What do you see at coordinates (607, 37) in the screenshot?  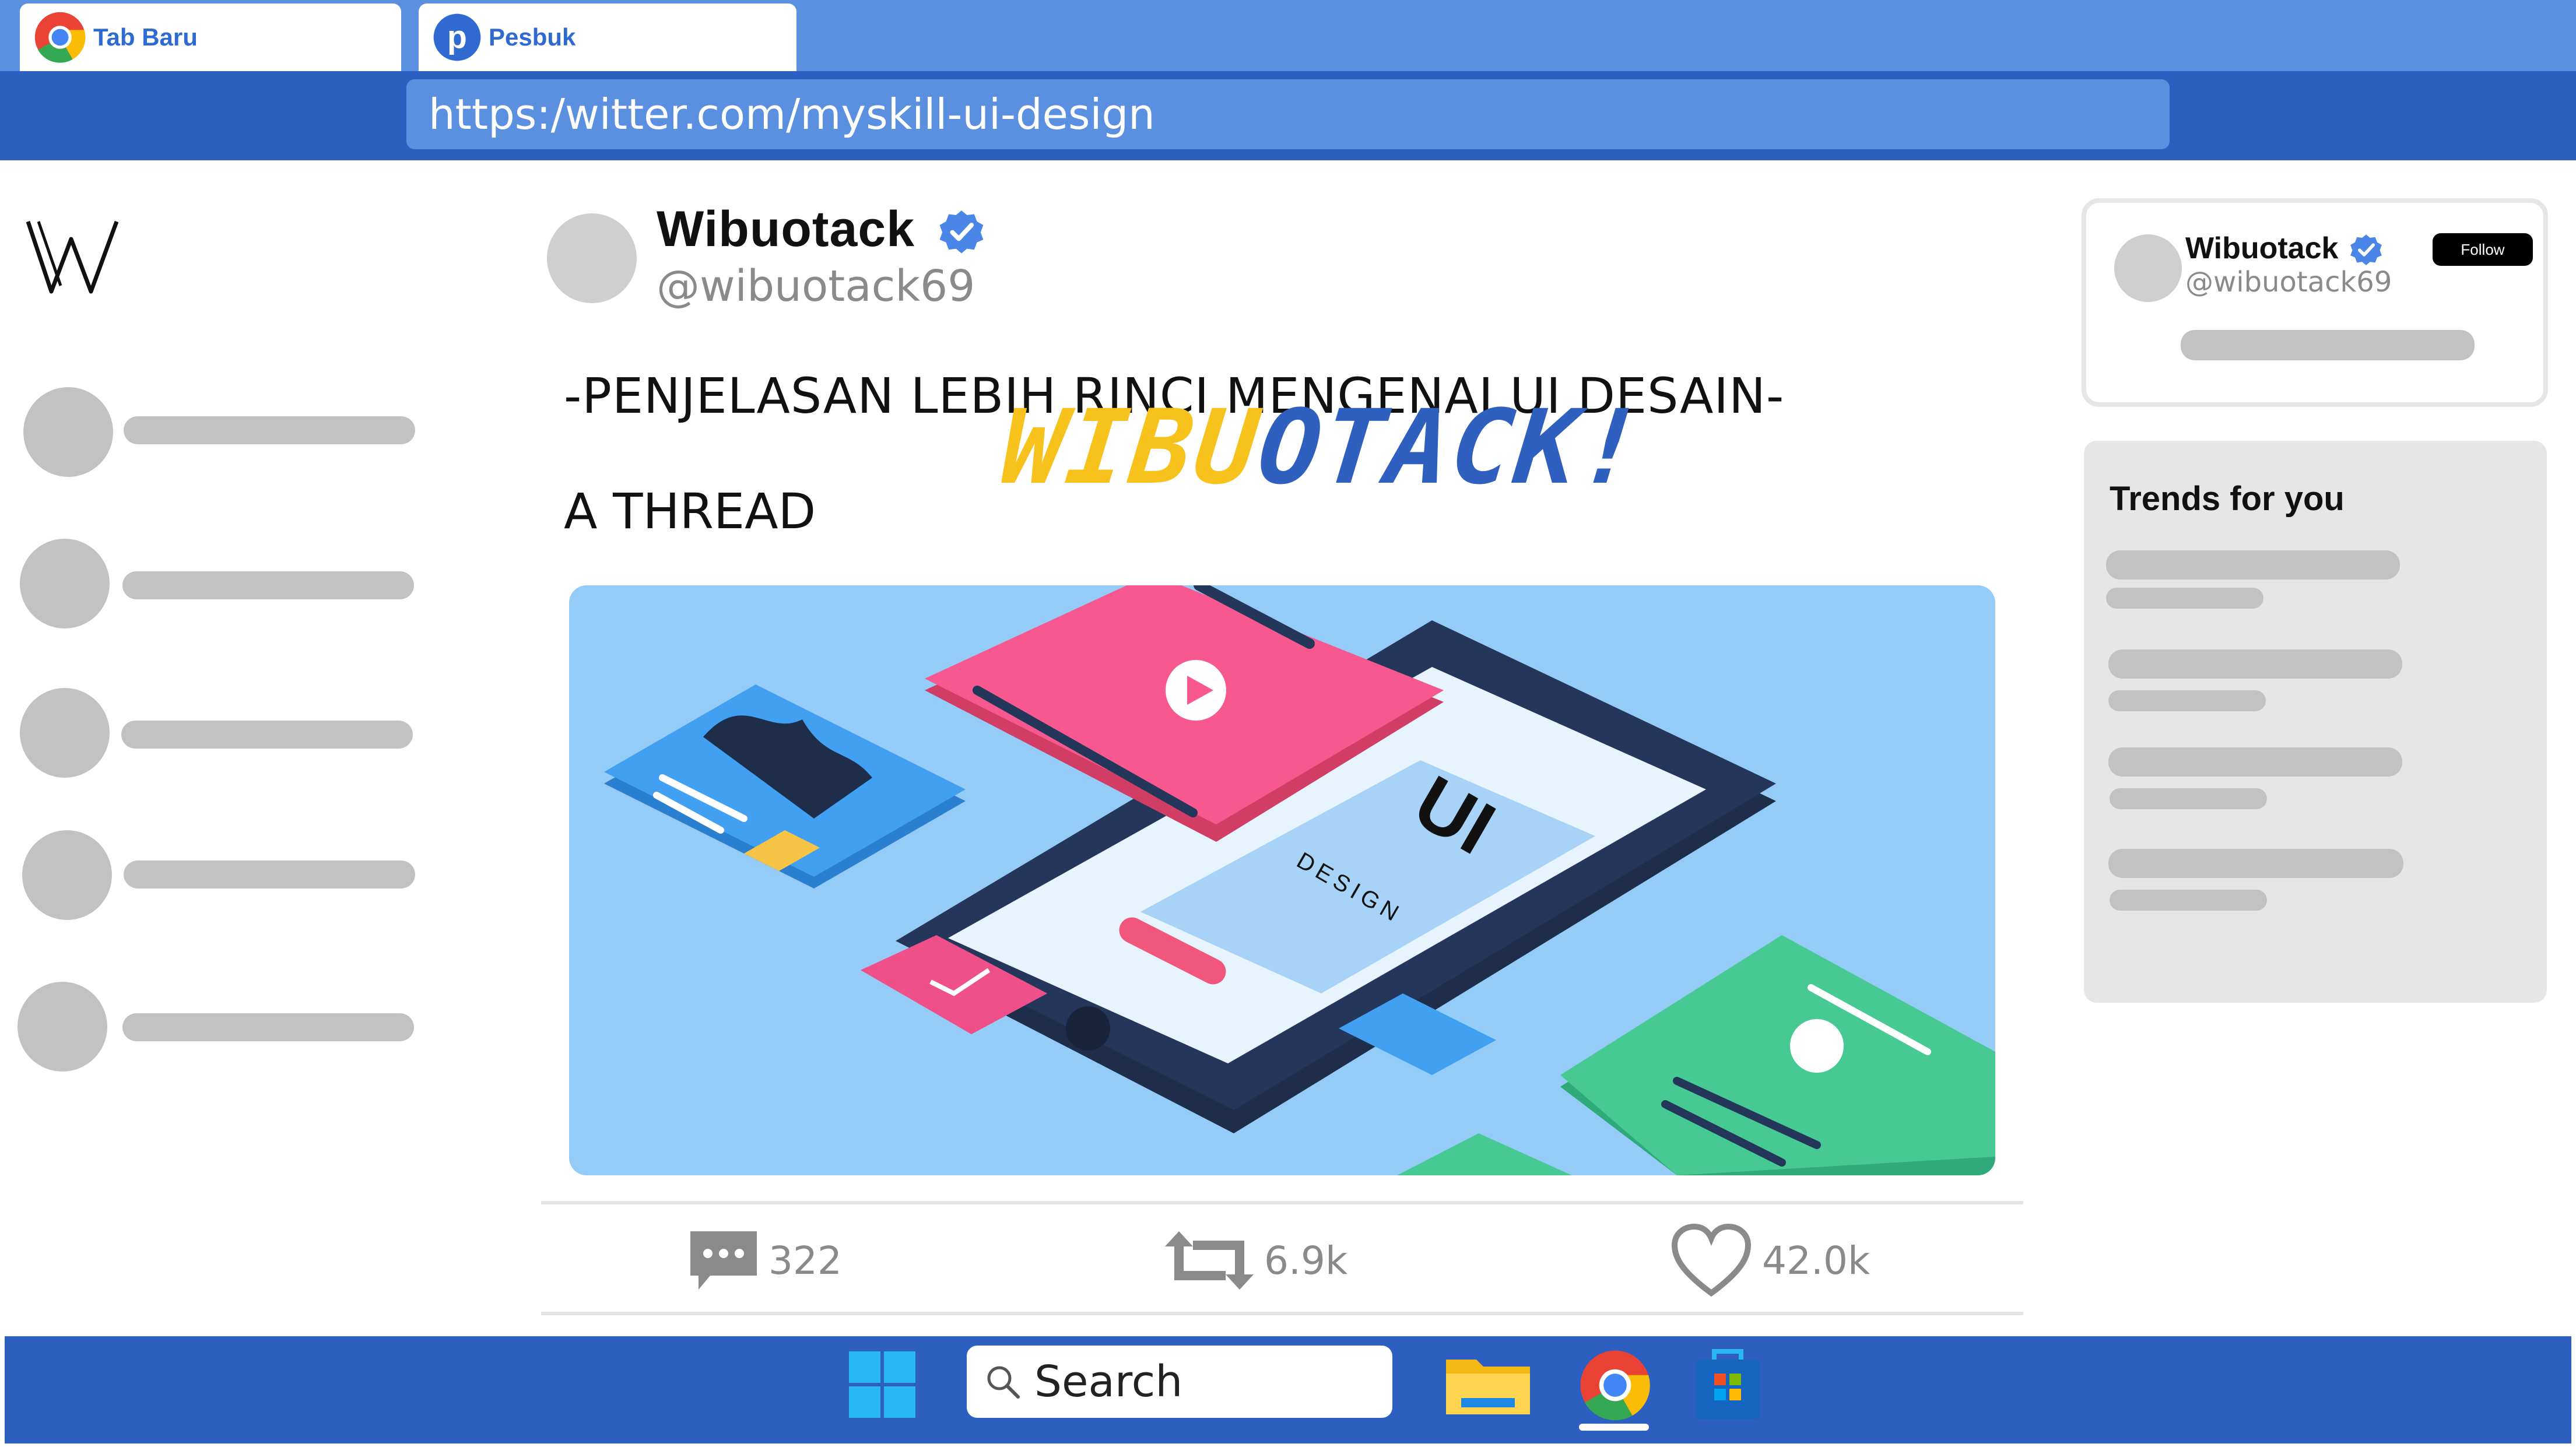 I see `tab-pesbuk: p Pesbuk` at bounding box center [607, 37].